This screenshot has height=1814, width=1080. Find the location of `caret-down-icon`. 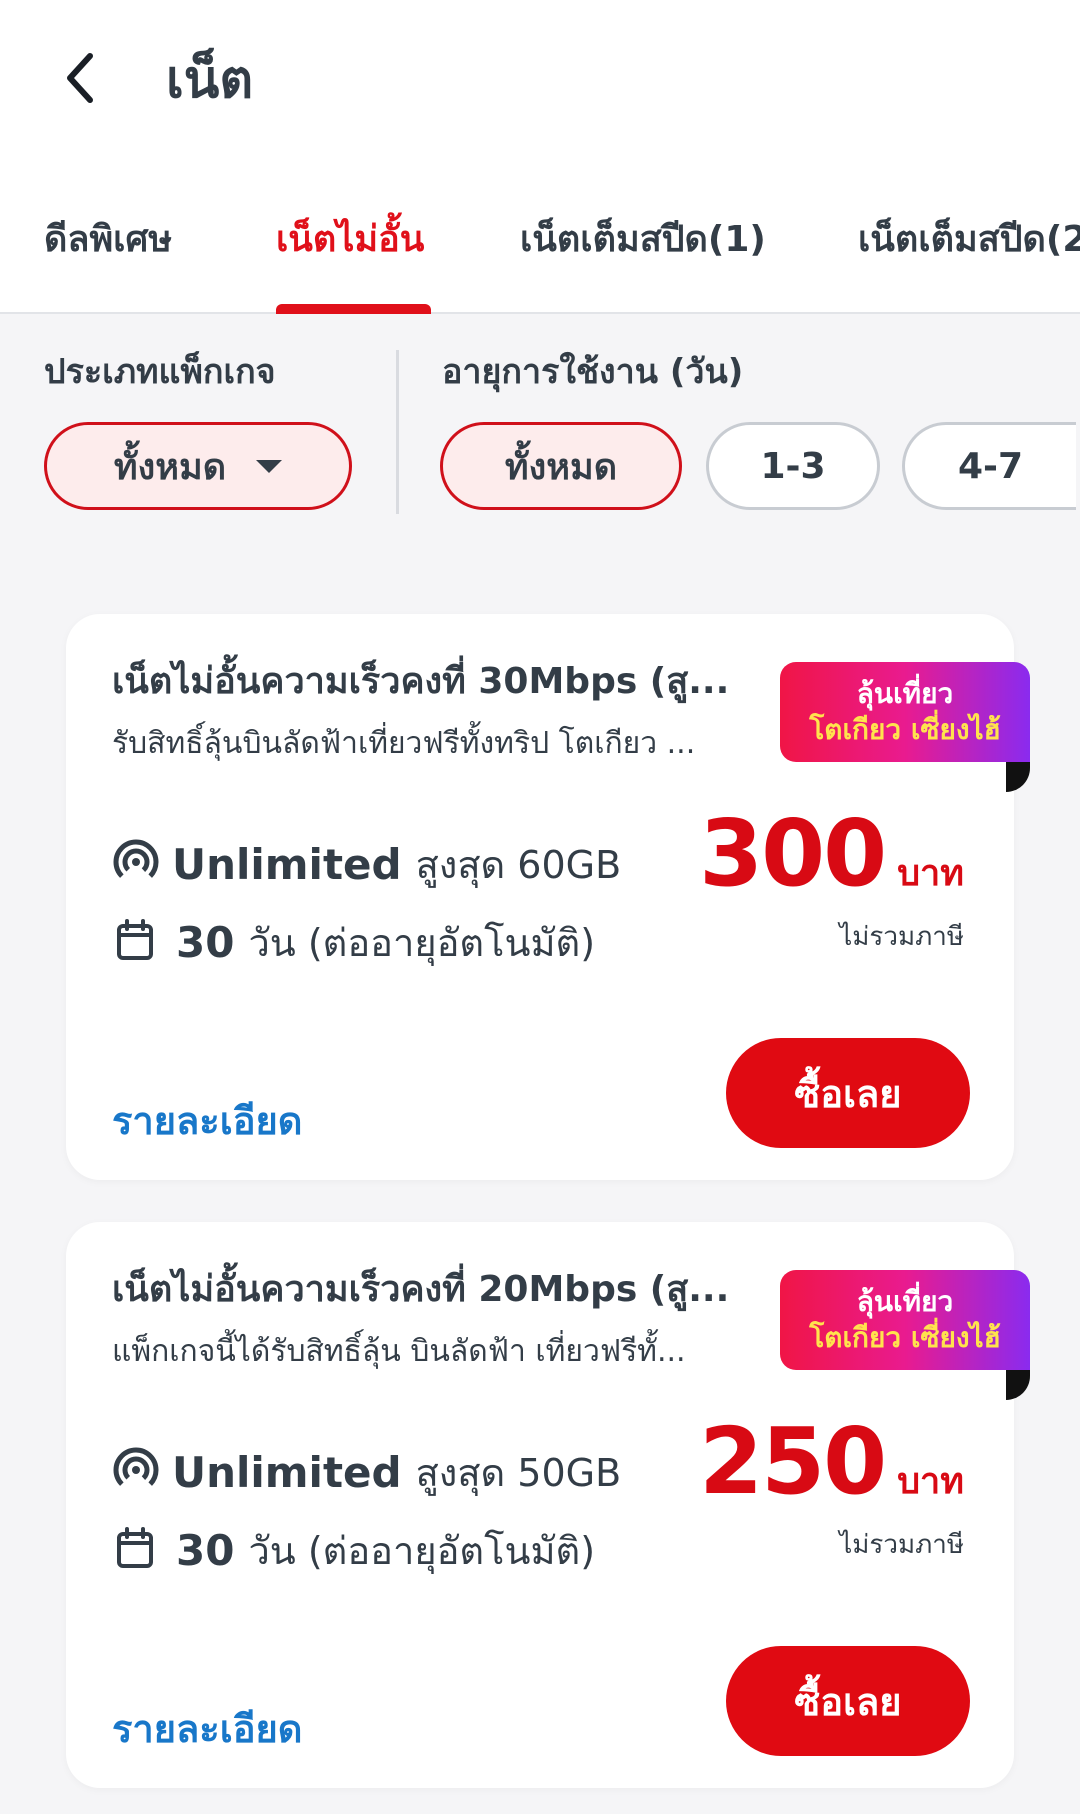

caret-down-icon is located at coordinates (269, 466).